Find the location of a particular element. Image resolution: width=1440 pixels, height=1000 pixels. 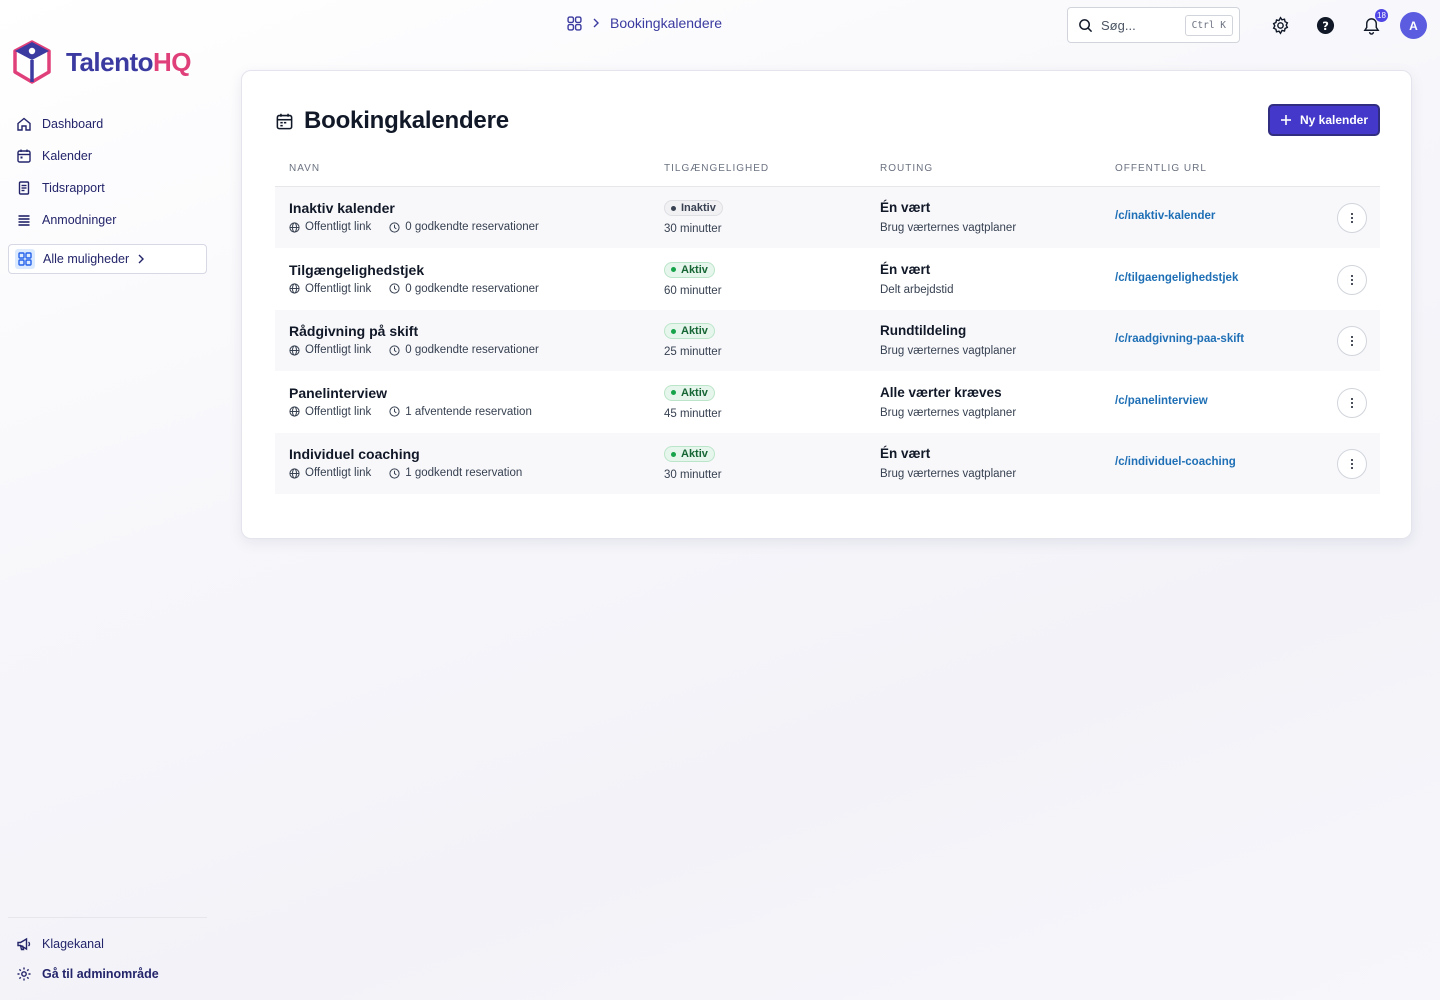

chevron-right-icon is located at coordinates (141, 259).